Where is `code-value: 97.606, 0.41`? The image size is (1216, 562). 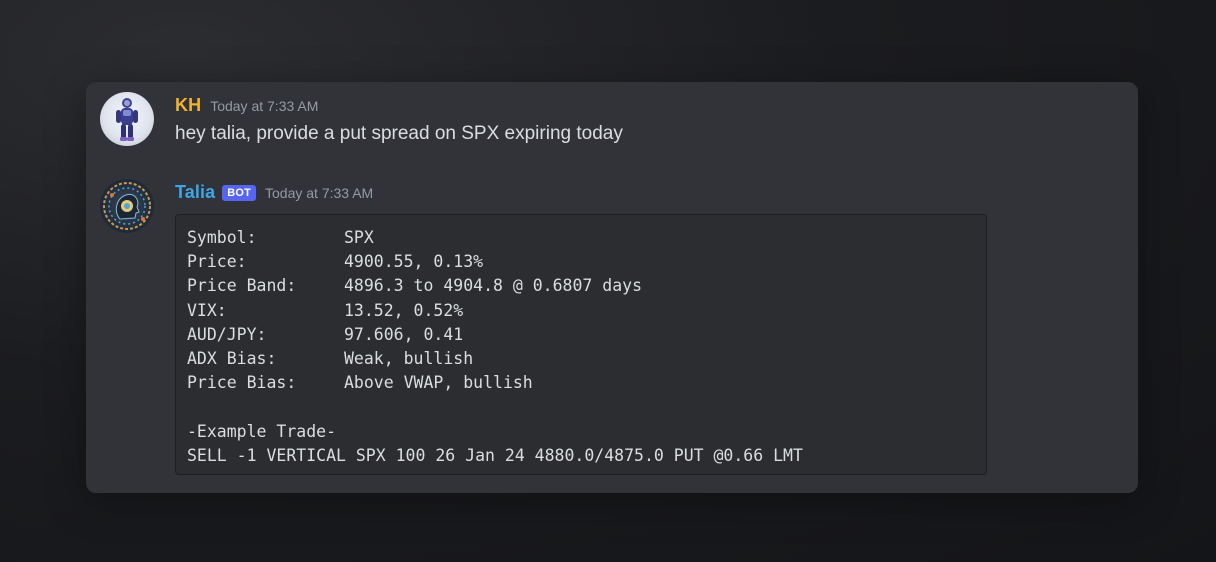
code-value: 97.606, 0.41 is located at coordinates (404, 334).